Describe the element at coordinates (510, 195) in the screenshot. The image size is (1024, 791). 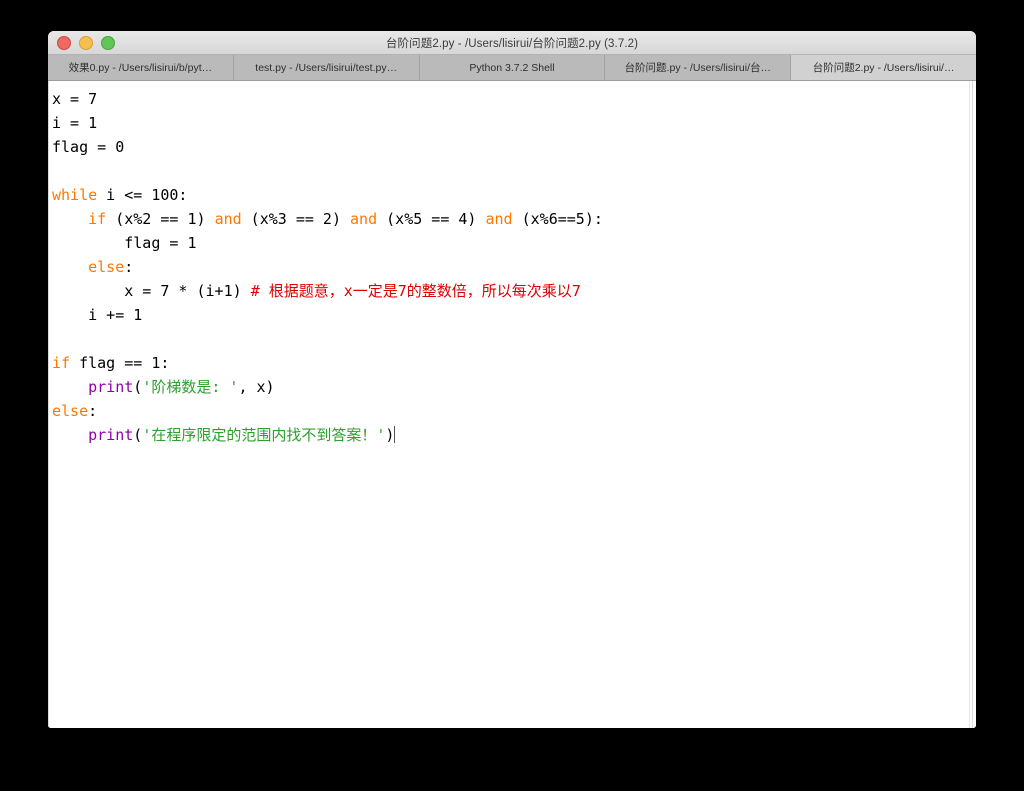
I see `code-line: while i <= 100:` at that location.